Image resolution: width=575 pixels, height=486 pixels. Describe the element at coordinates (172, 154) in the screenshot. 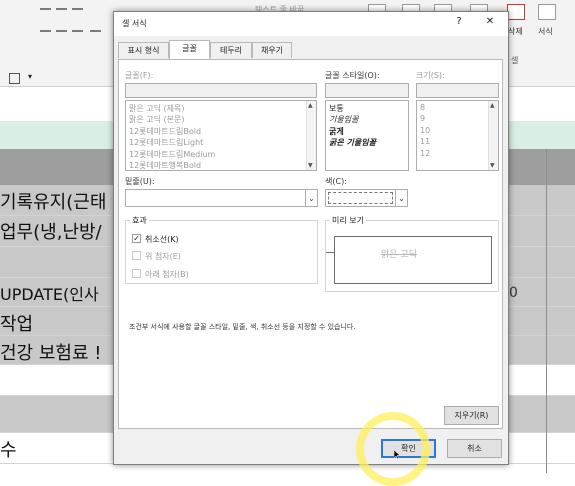

I see `list-item: 12롯데마트드림Medium` at that location.